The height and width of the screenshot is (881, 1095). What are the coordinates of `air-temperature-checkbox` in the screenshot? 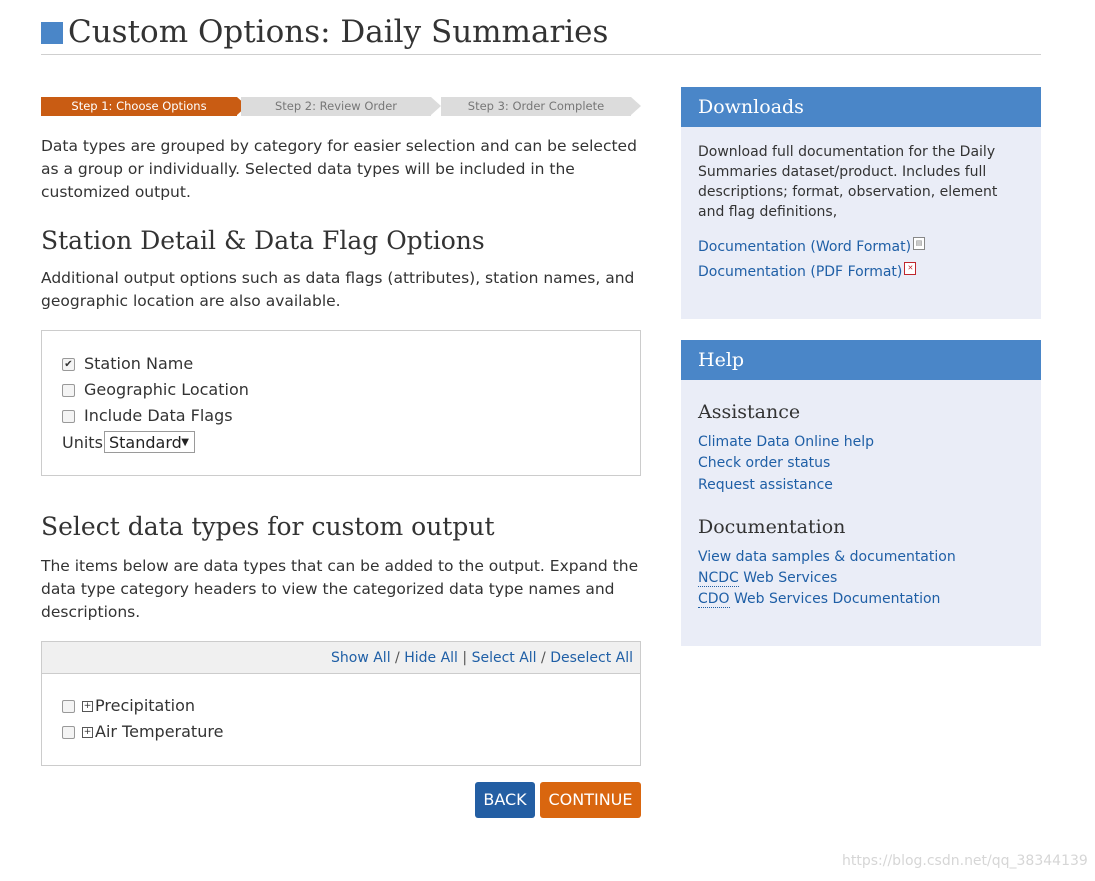 It's located at (68, 732).